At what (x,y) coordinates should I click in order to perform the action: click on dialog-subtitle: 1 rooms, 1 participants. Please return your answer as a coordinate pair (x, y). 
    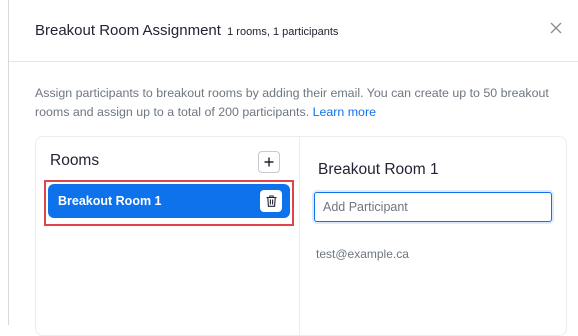
    Looking at the image, I should click on (283, 32).